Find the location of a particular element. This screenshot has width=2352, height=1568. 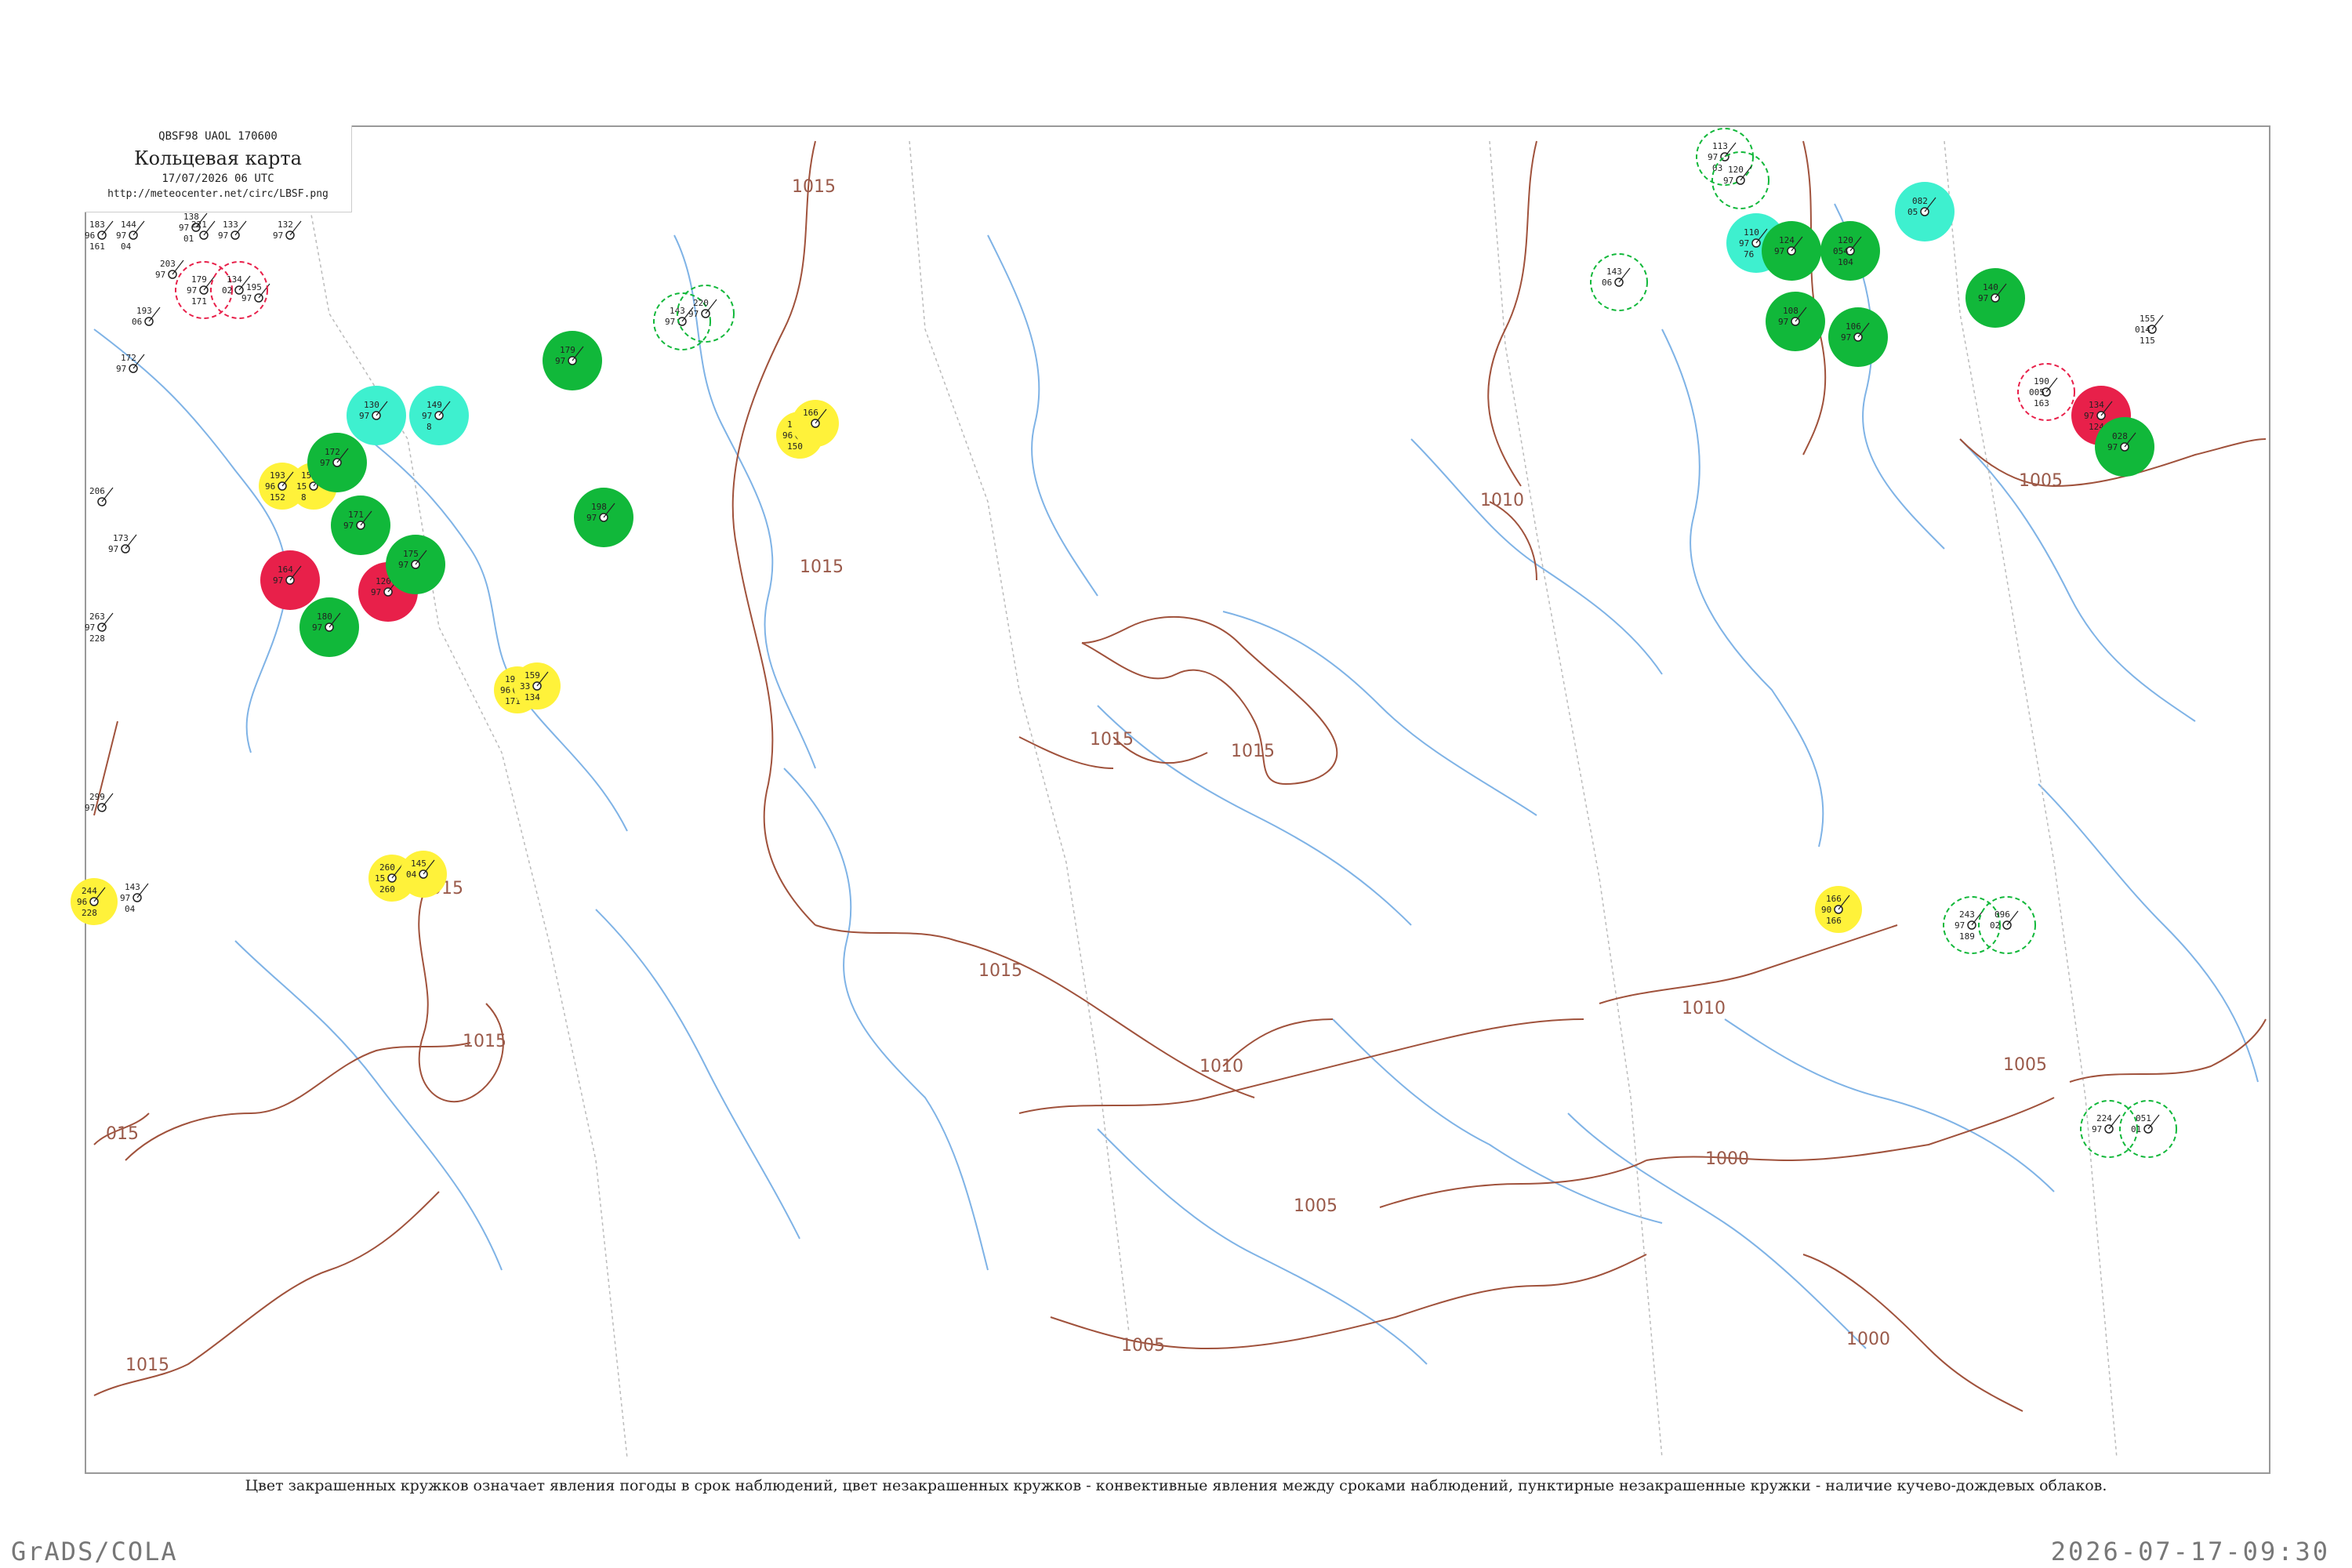

station-value: 15 is located at coordinates (380, 878).